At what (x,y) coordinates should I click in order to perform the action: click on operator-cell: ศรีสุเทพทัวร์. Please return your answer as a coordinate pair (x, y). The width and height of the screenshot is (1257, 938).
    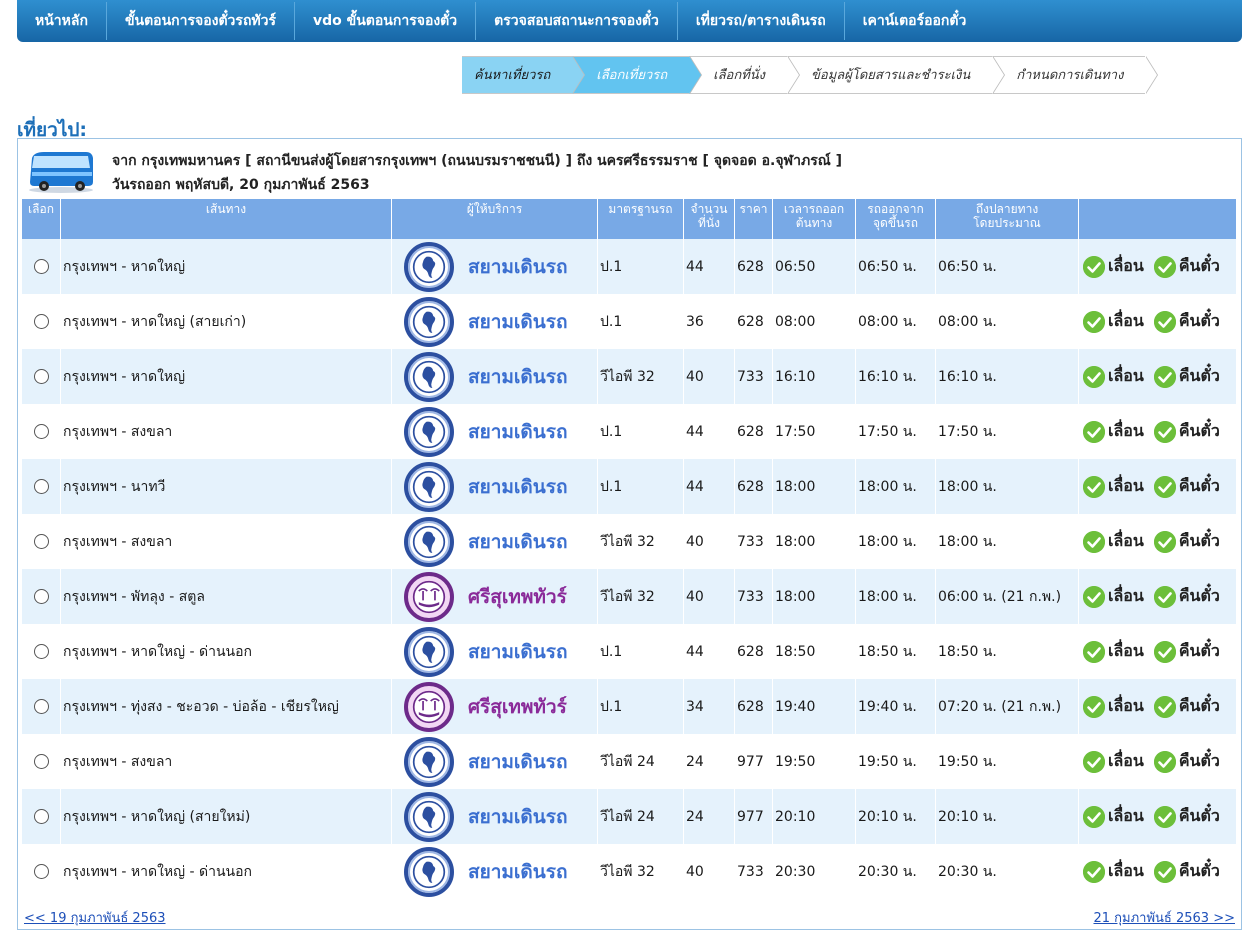
    Looking at the image, I should click on (495, 706).